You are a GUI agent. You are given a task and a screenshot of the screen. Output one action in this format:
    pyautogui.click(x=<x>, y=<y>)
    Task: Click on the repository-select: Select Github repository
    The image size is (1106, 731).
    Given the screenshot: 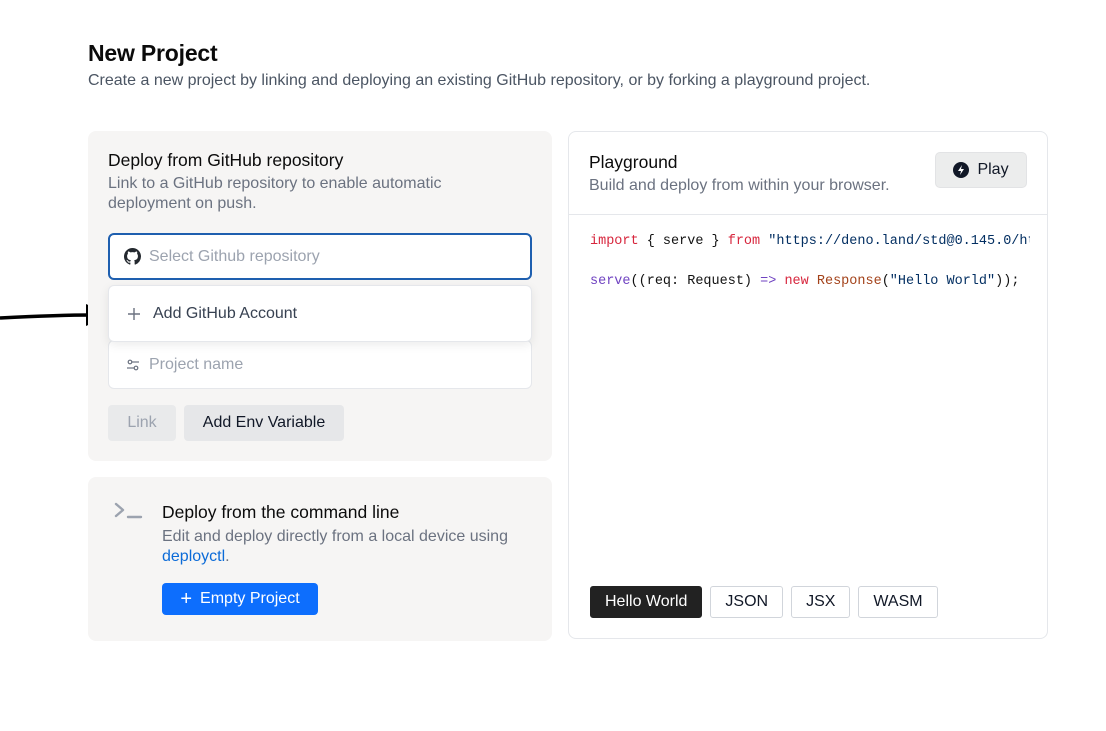 What is the action you would take?
    pyautogui.click(x=320, y=256)
    